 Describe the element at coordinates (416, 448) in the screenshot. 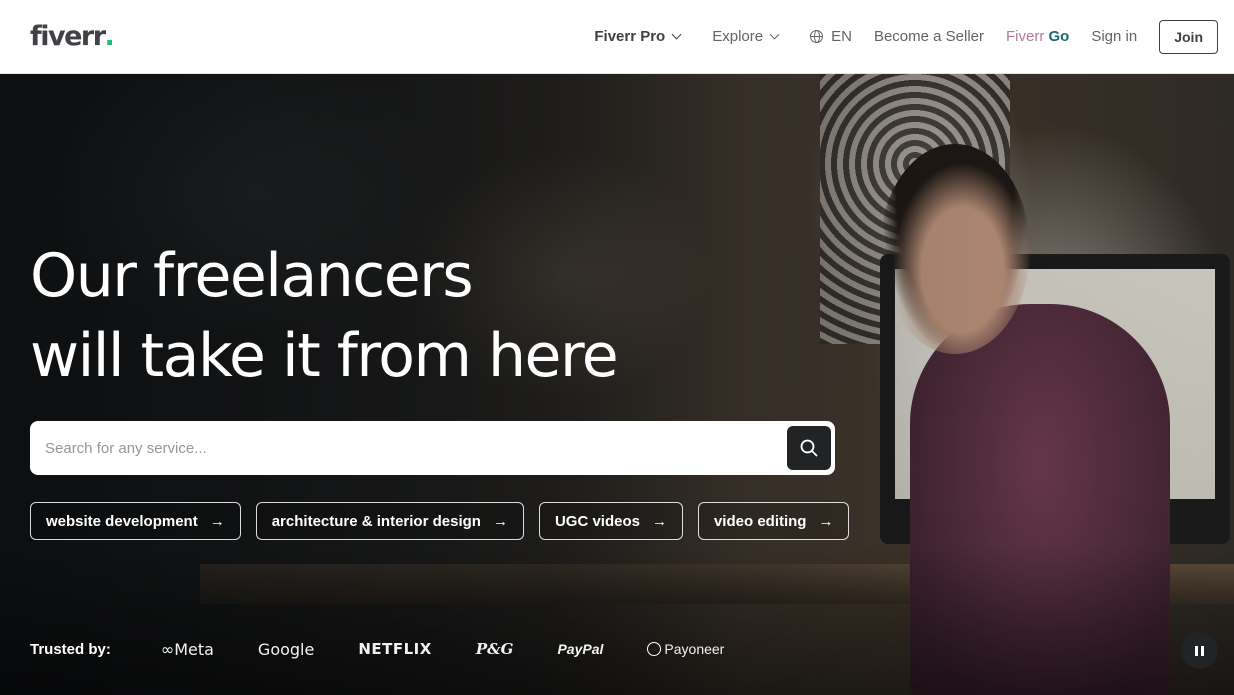

I see `search-input` at that location.